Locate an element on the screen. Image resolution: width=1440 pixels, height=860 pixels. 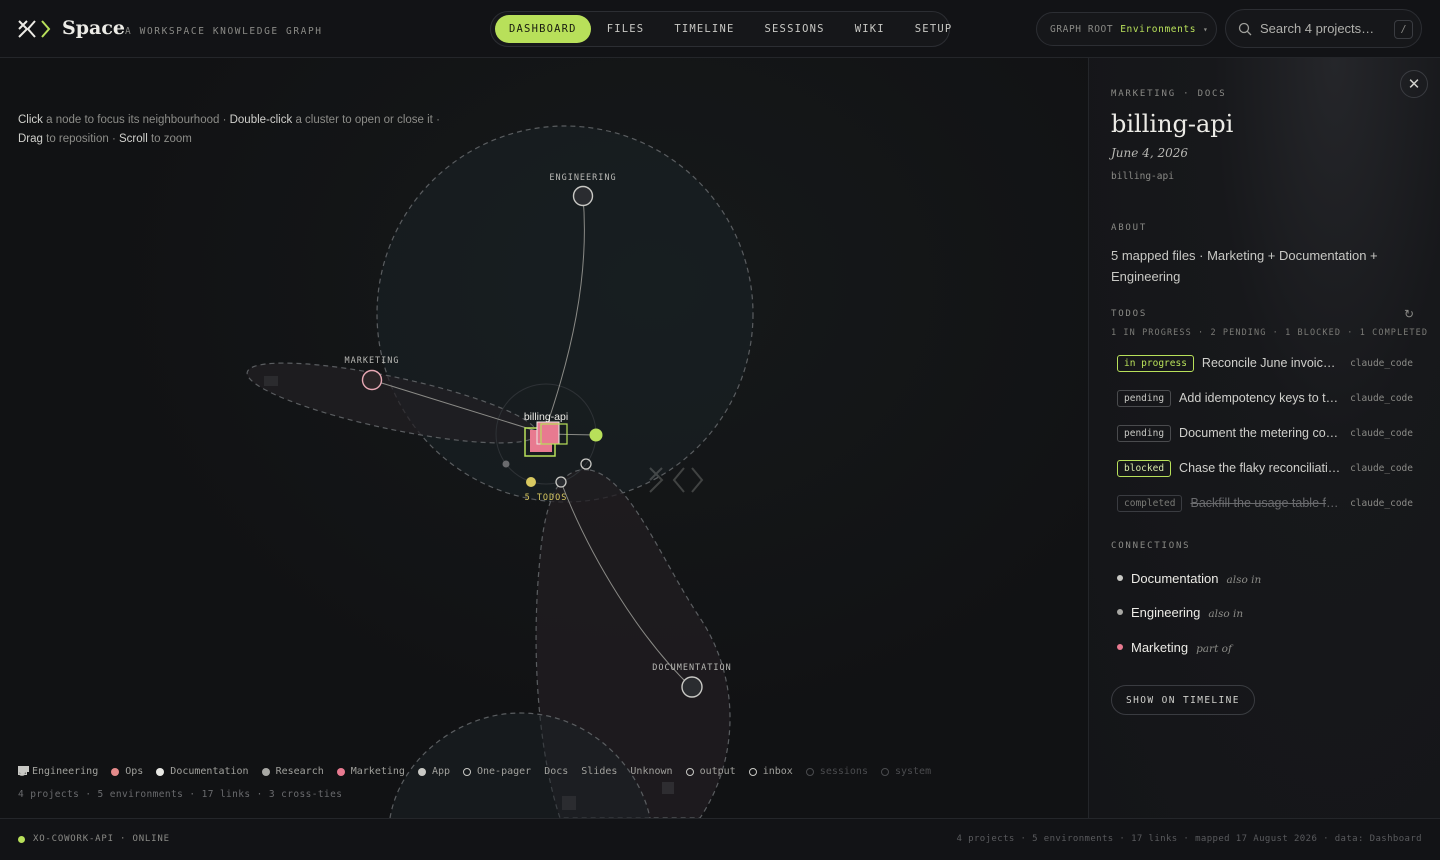
hint-drag: Drag is located at coordinates (30, 139).